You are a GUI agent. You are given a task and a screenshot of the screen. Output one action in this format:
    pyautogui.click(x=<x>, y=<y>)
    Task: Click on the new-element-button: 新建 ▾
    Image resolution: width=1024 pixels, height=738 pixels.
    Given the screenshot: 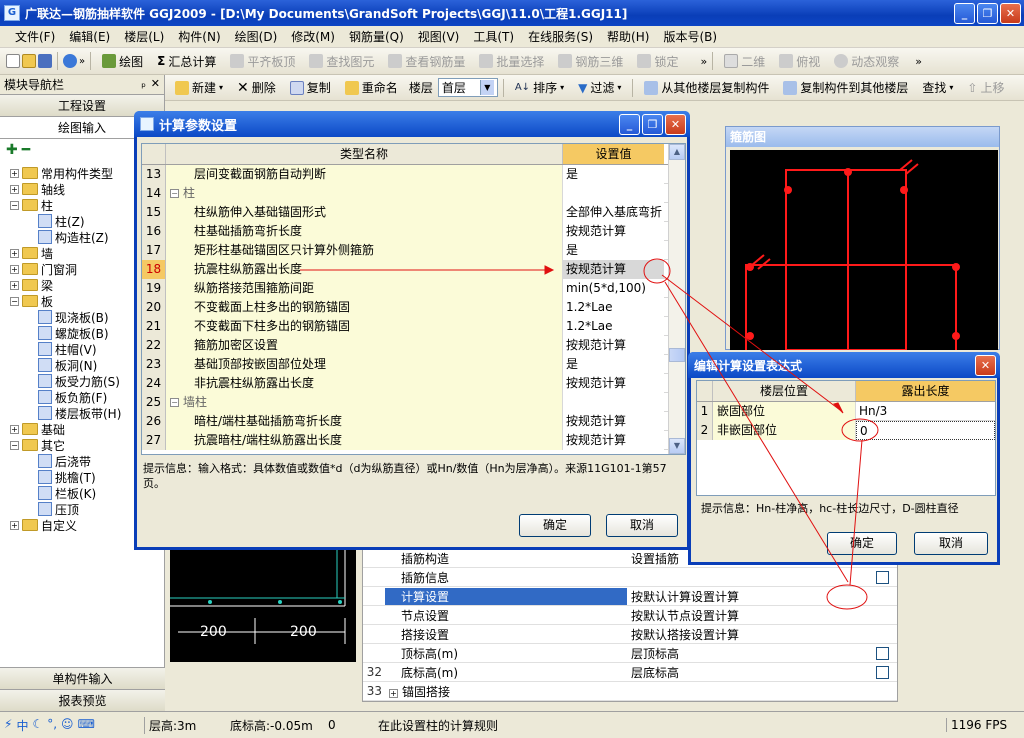 What is the action you would take?
    pyautogui.click(x=199, y=88)
    